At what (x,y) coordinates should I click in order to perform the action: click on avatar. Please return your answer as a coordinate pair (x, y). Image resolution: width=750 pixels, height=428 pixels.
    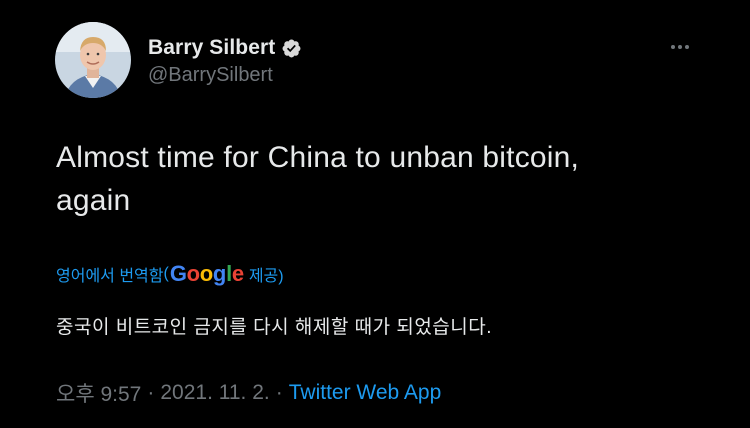
    Looking at the image, I should click on (93, 60).